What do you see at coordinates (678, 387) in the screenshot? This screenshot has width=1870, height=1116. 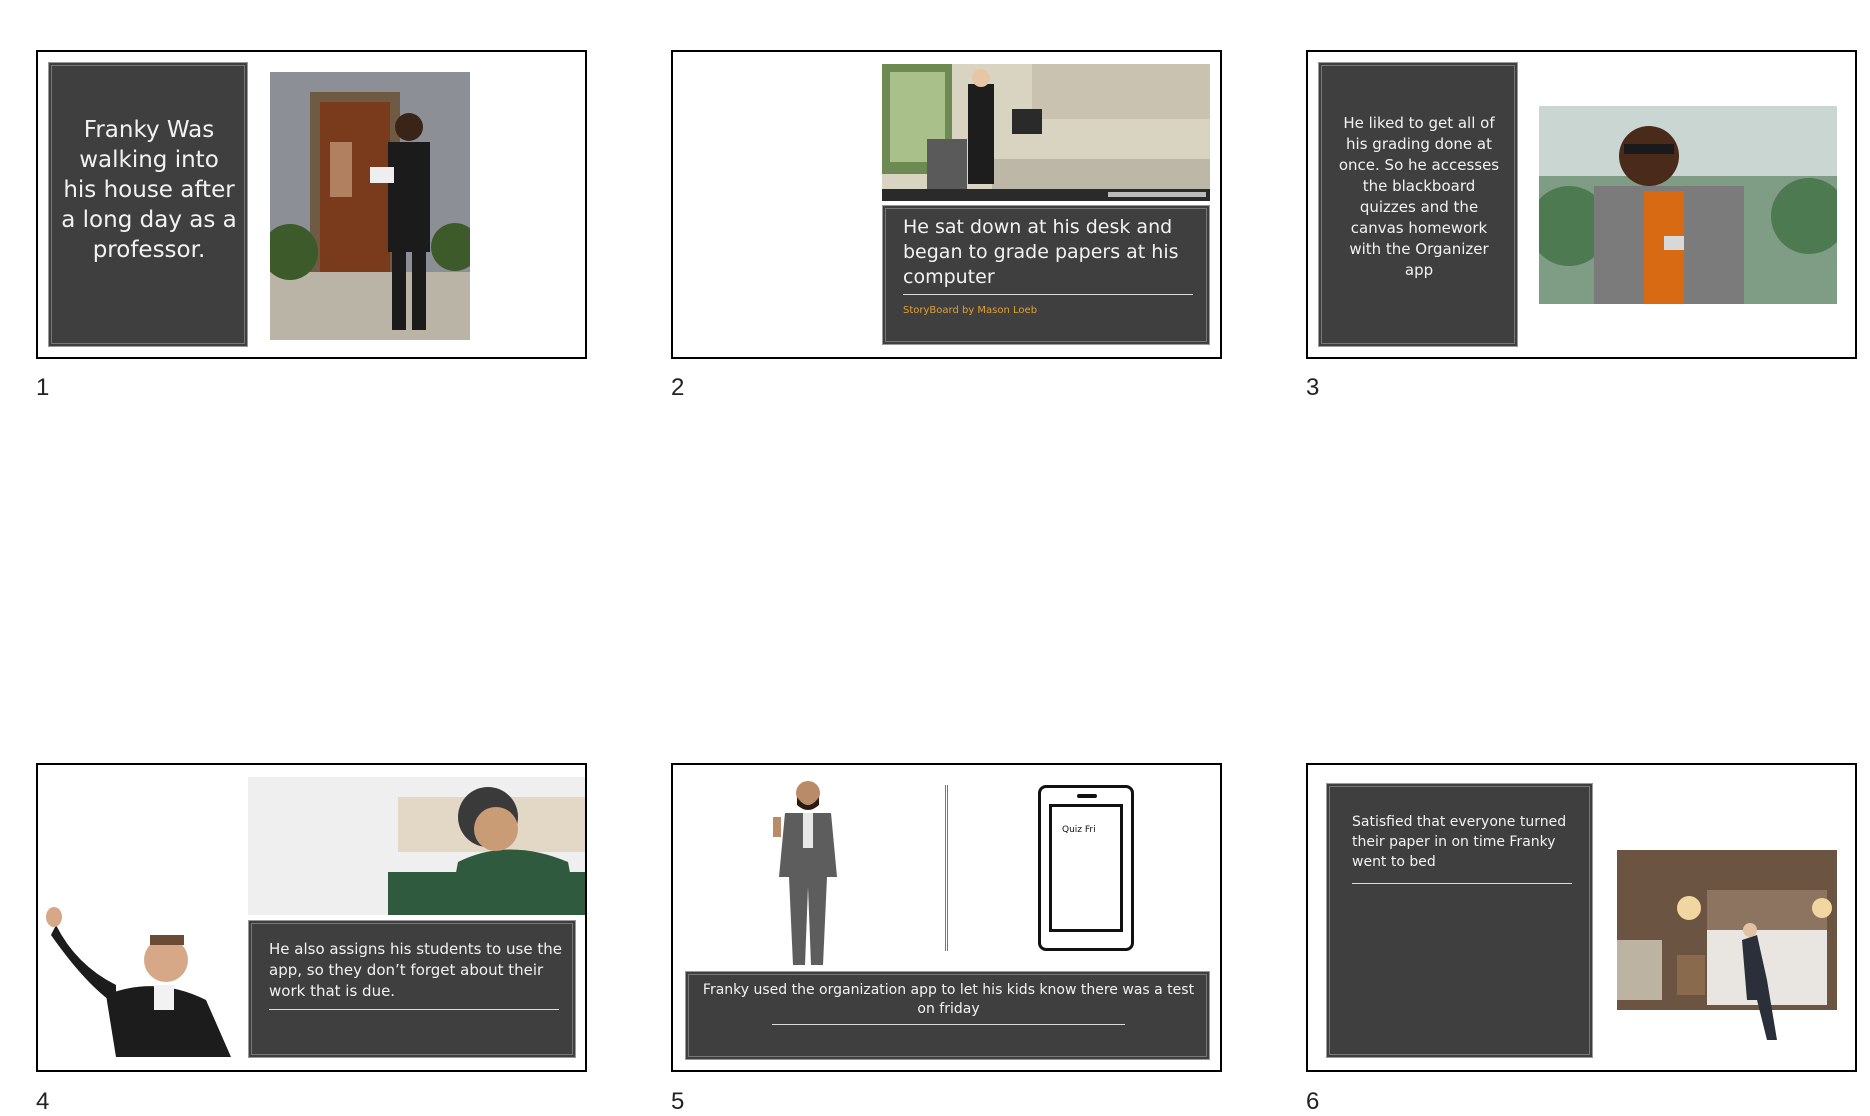 I see `slide-number: 2` at bounding box center [678, 387].